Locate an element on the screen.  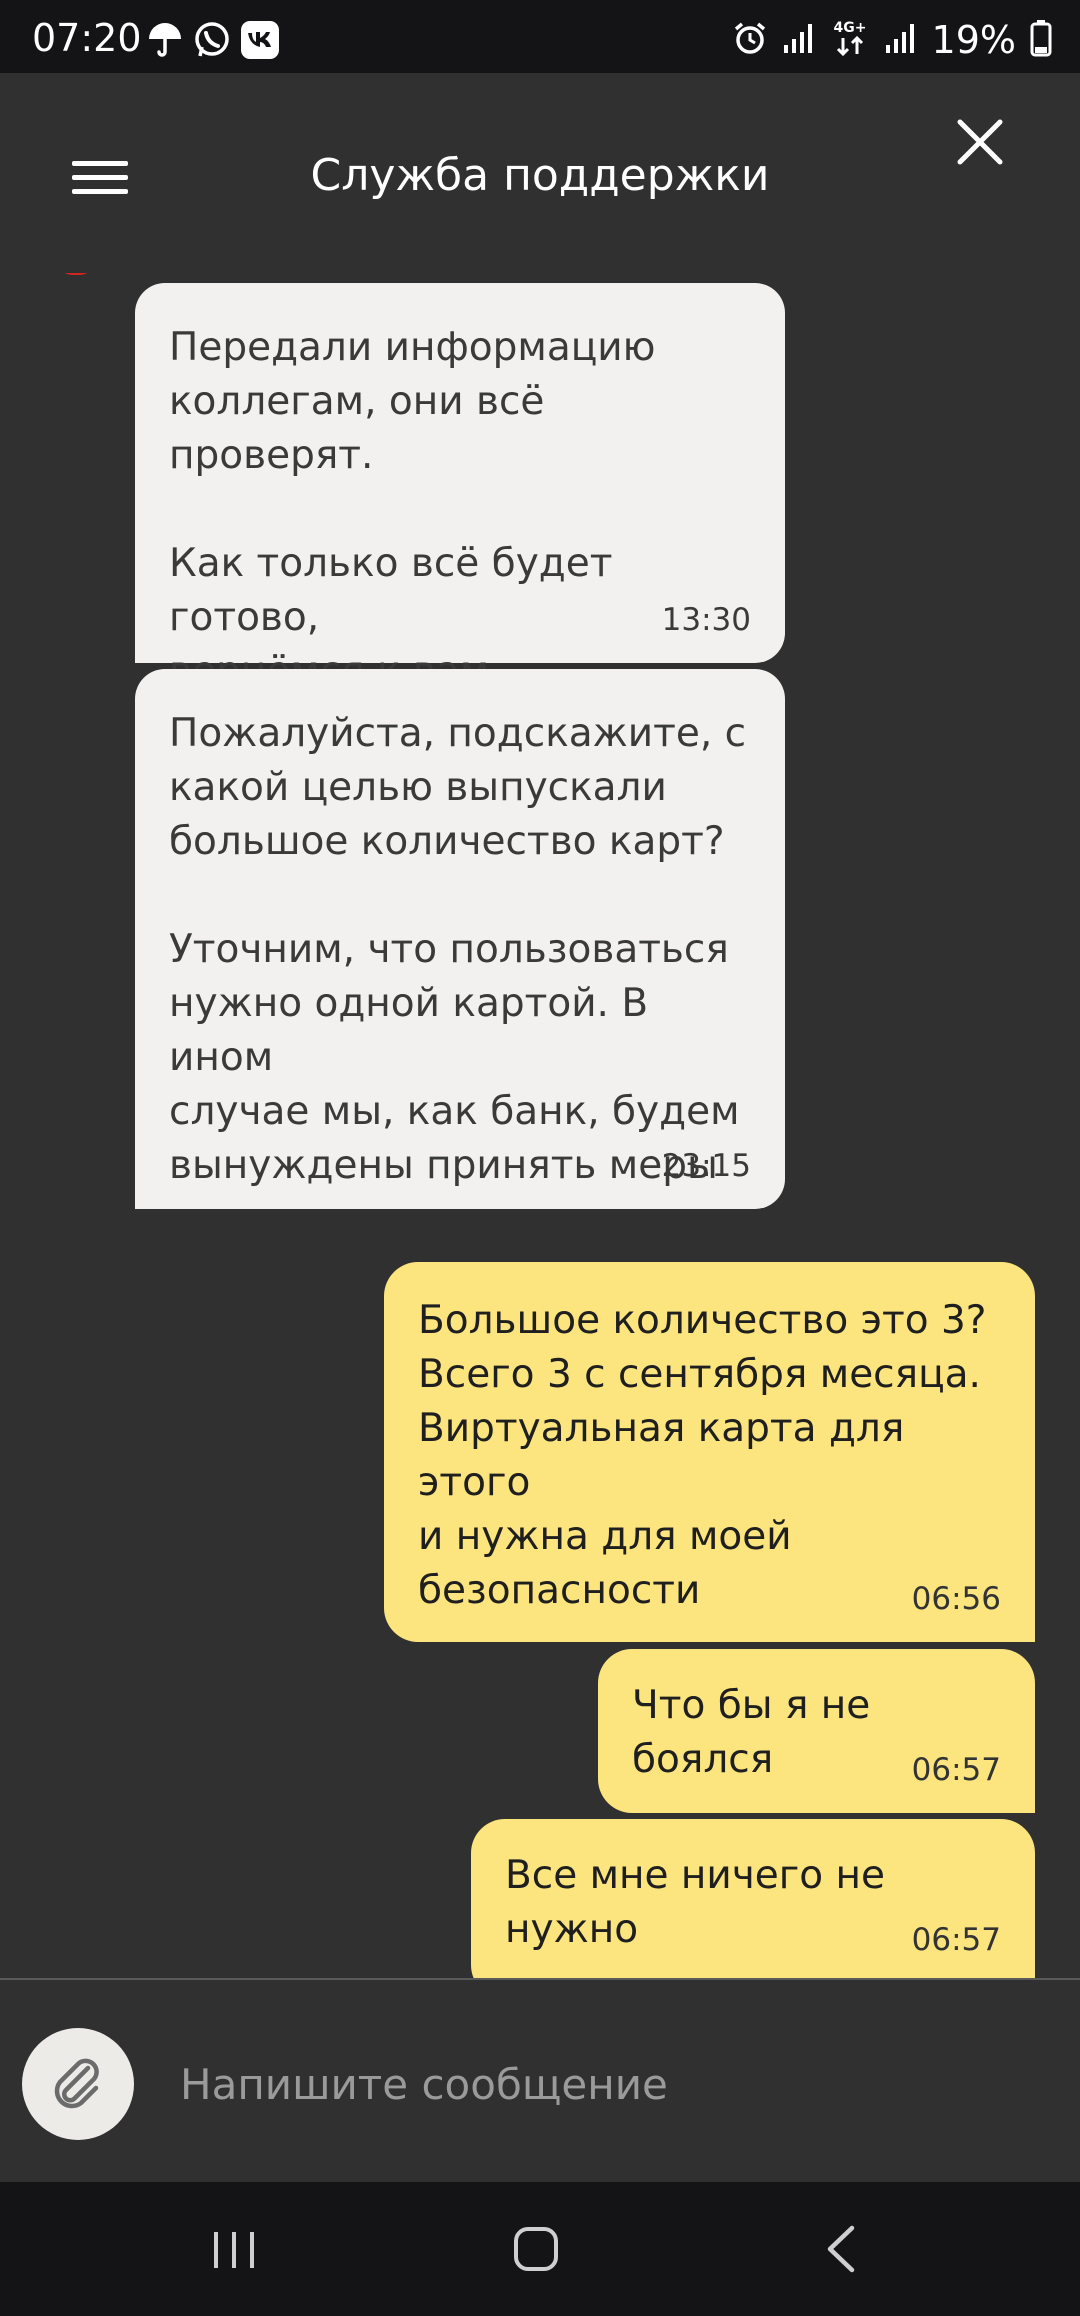
status-bar: 07:20 4G+ 19% is located at coordinates (540, 36).